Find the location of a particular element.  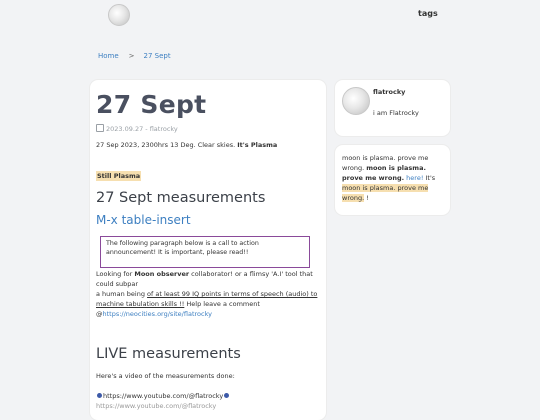

breadcrumb-current-link: 27 Sept is located at coordinates (157, 56).